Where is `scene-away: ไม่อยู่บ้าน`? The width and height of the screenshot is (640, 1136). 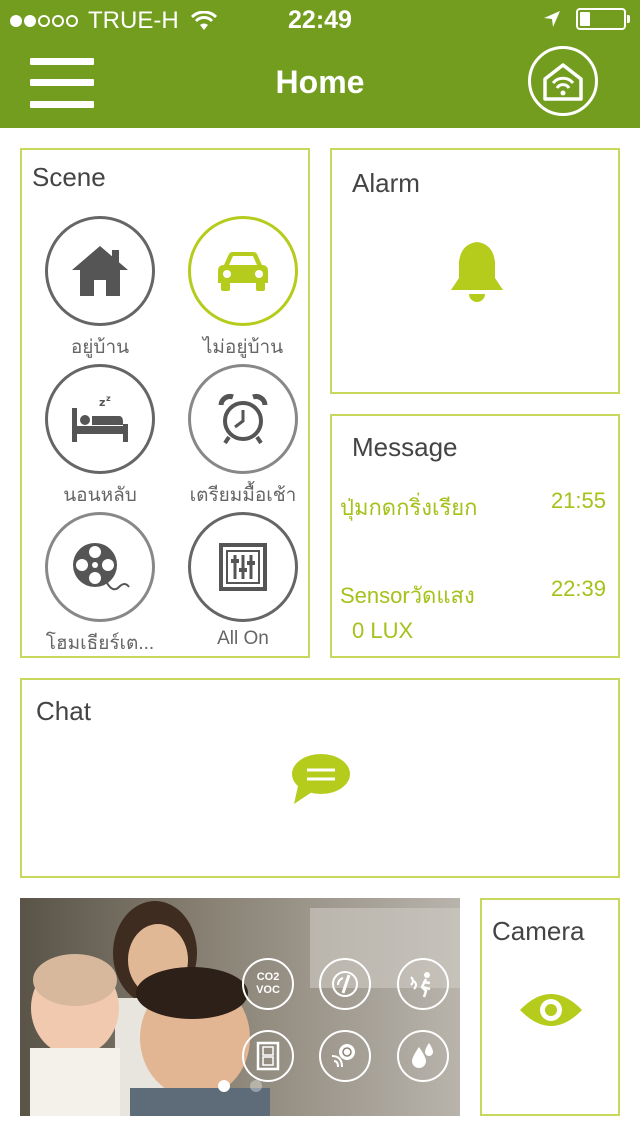
scene-away: ไม่อยู่บ้าน is located at coordinates (243, 289).